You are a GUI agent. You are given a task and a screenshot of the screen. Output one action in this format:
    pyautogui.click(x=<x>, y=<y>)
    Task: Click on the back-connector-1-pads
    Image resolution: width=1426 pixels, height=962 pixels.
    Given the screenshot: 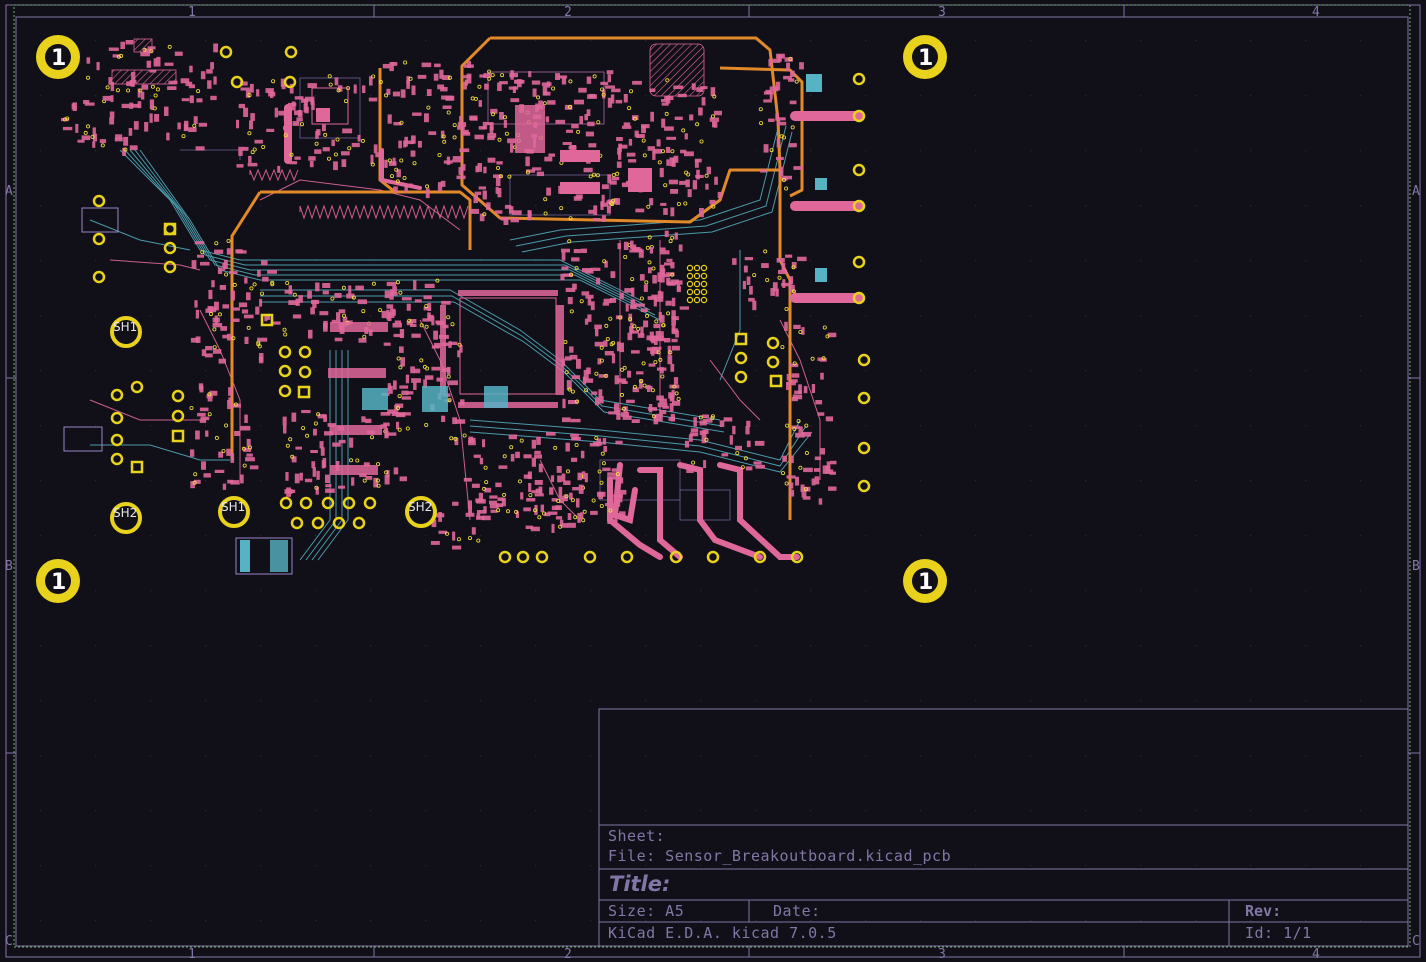 What is the action you would take?
    pyautogui.click(x=245, y=556)
    